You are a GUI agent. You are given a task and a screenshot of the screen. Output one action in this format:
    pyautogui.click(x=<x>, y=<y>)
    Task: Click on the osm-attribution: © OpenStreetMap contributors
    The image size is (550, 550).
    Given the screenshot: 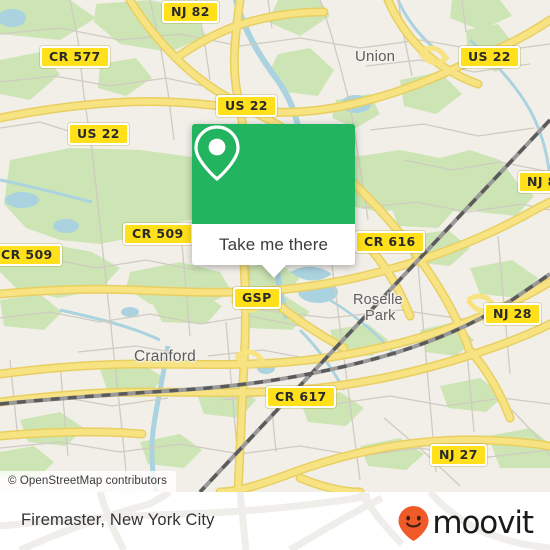 What is the action you would take?
    pyautogui.click(x=88, y=481)
    